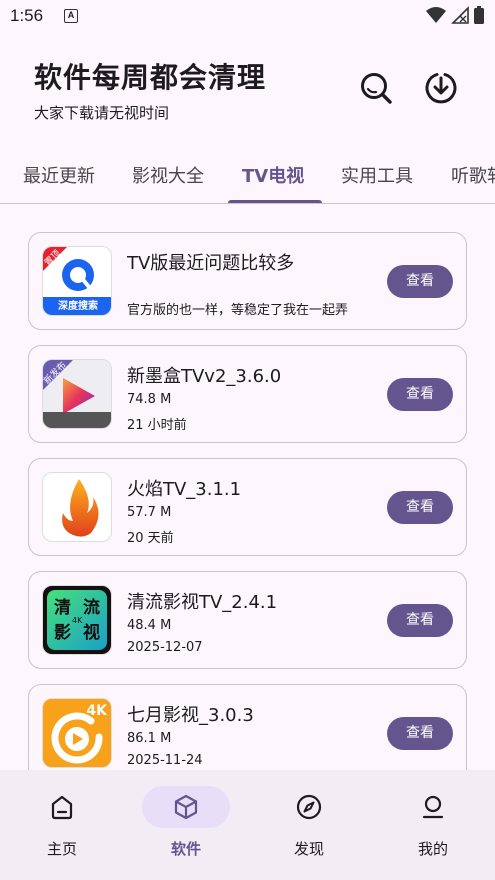 The width and height of the screenshot is (495, 880). Describe the element at coordinates (273, 175) in the screenshot. I see `tab-tv: TV电视` at that location.